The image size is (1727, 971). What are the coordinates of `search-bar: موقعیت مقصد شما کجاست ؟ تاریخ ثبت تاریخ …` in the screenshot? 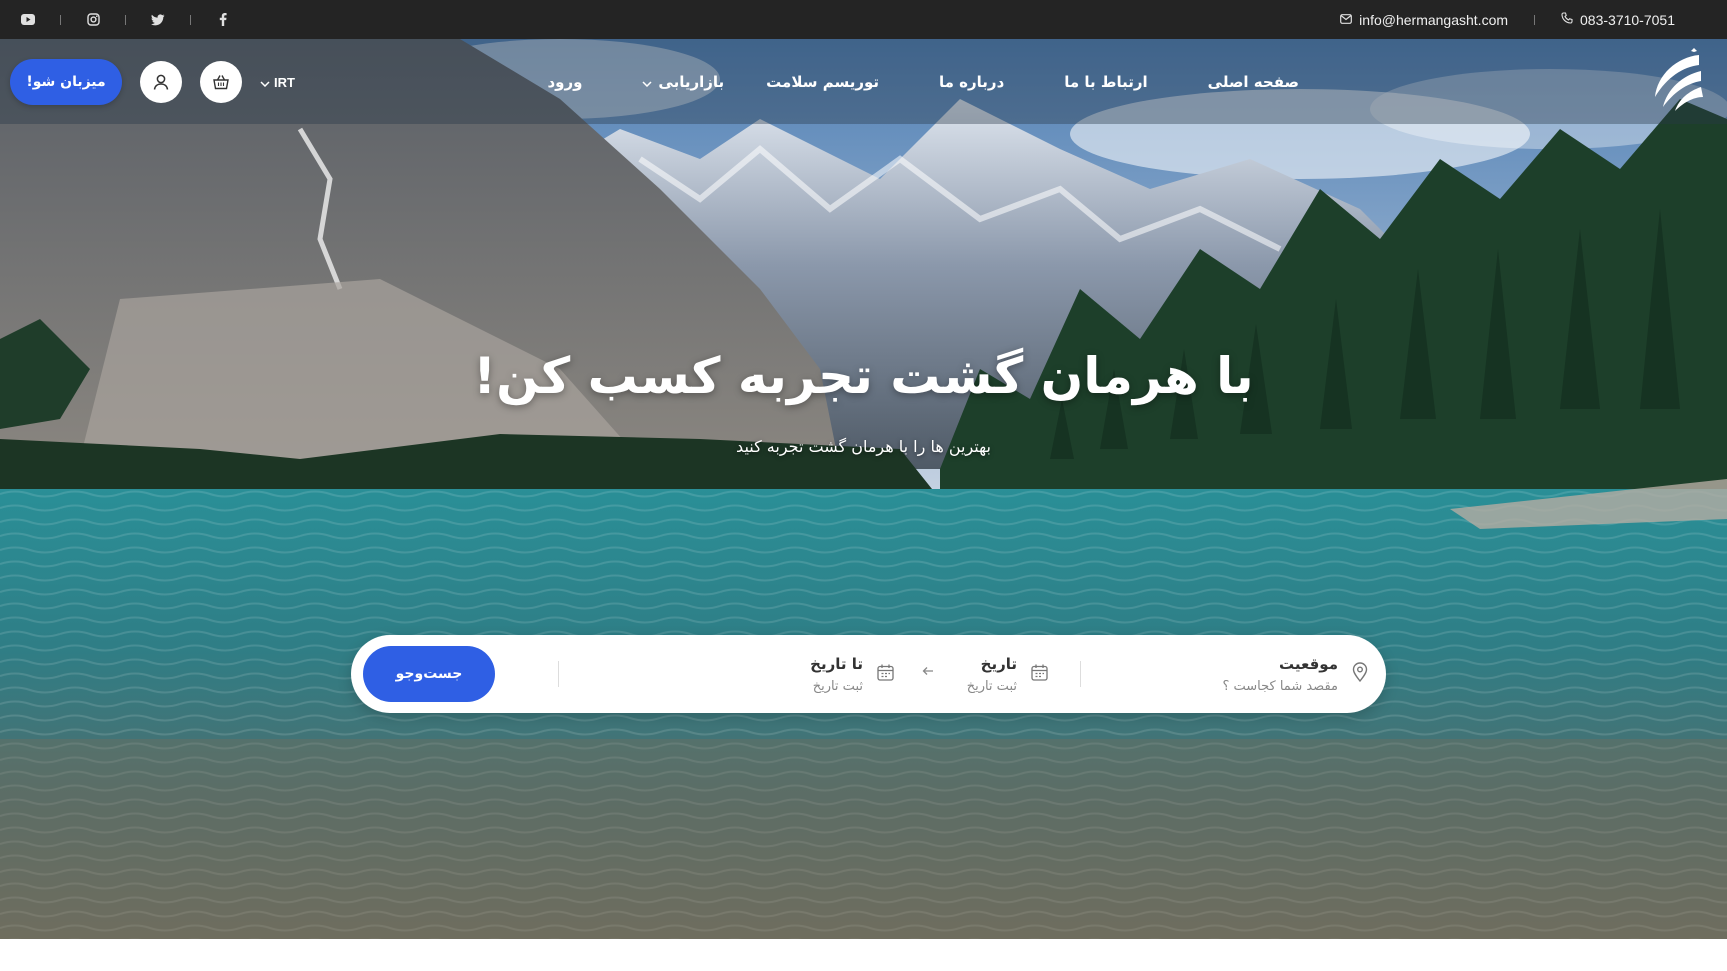 It's located at (868, 674).